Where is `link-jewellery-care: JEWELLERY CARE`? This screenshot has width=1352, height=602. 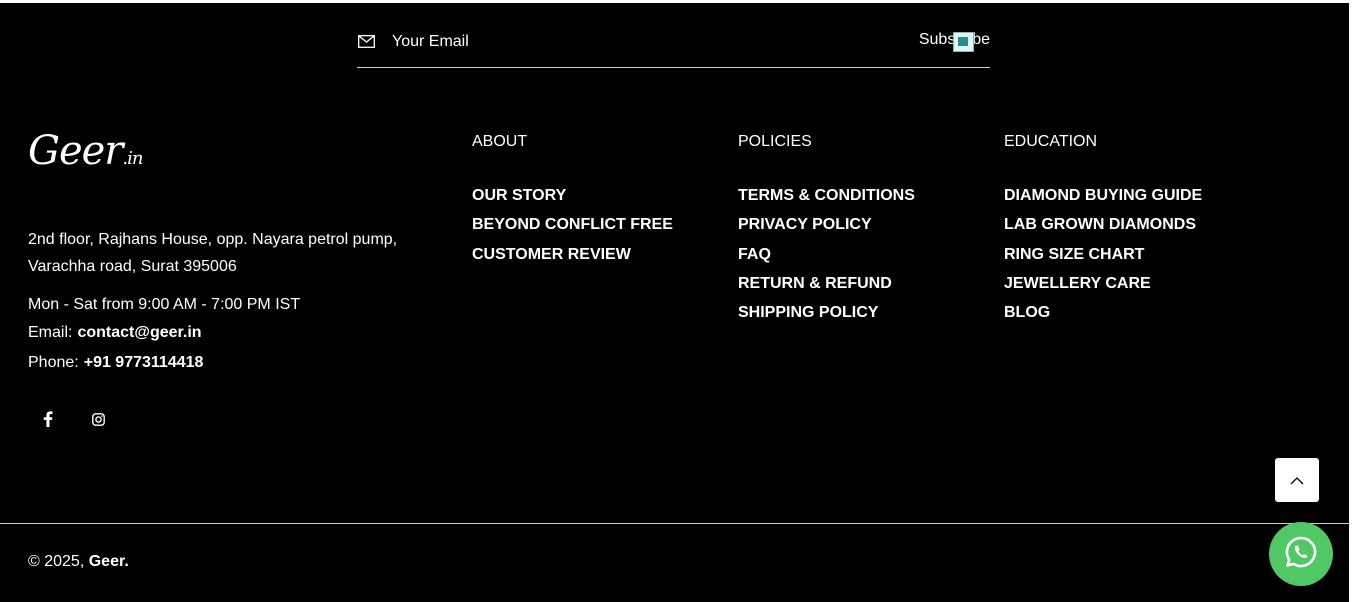 link-jewellery-care: JEWELLERY CARE is located at coordinates (1077, 283).